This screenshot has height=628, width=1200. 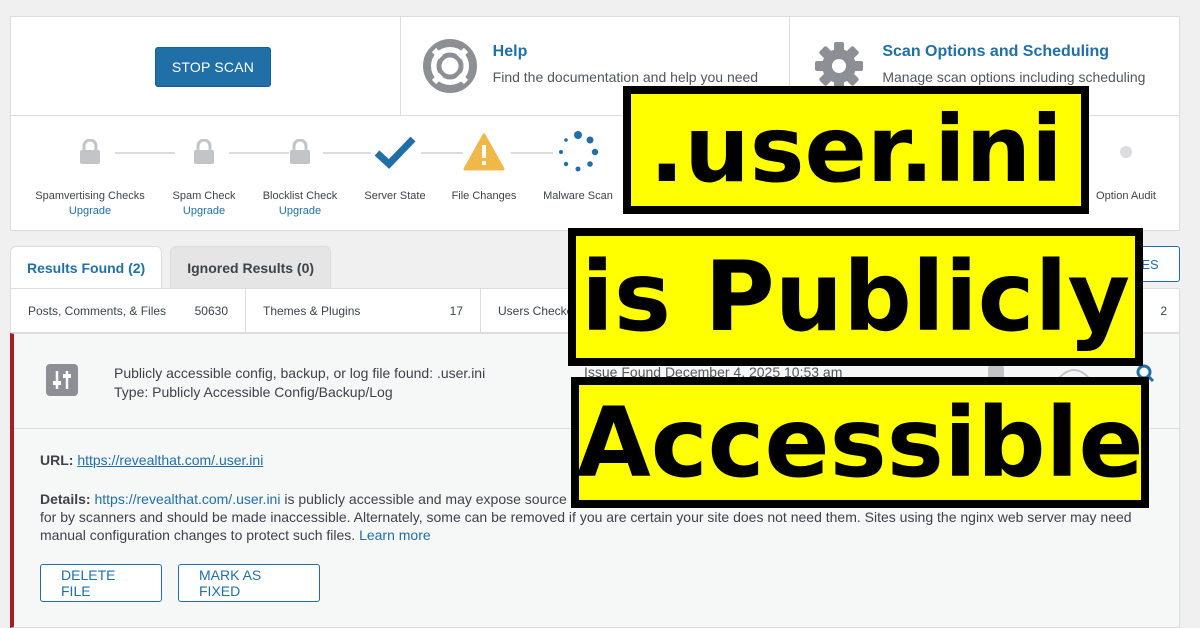 What do you see at coordinates (625, 52) in the screenshot?
I see `help-title: Help` at bounding box center [625, 52].